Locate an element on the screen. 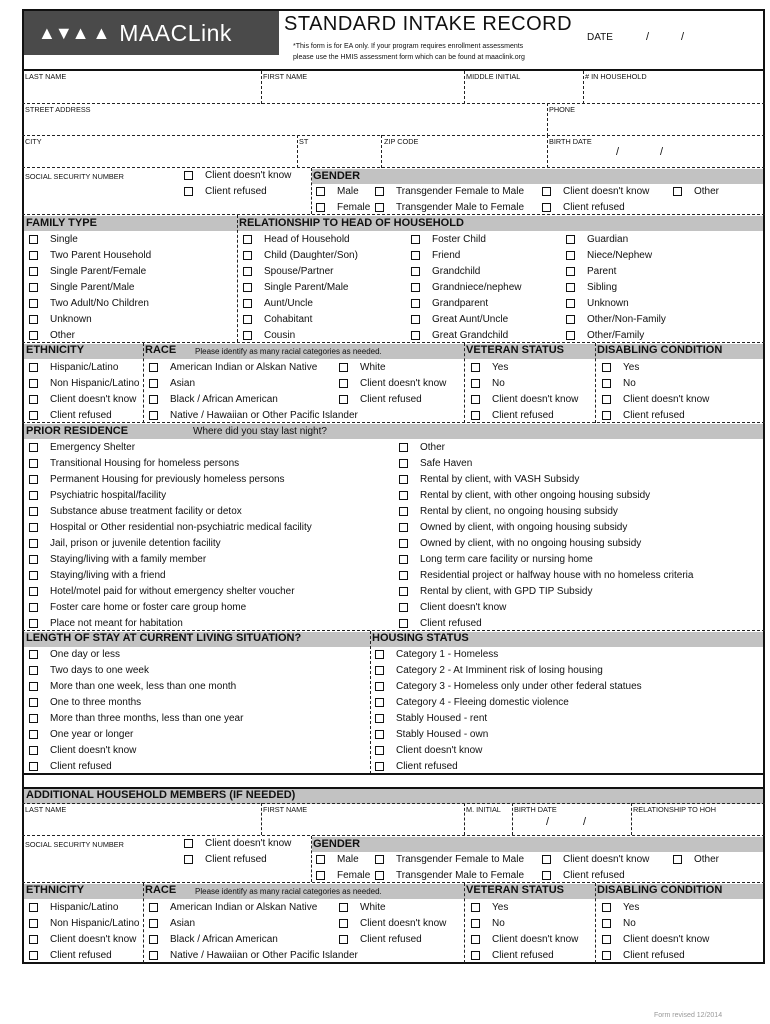 The height and width of the screenshot is (1024, 770). gender-option: Female is located at coordinates (343, 207).